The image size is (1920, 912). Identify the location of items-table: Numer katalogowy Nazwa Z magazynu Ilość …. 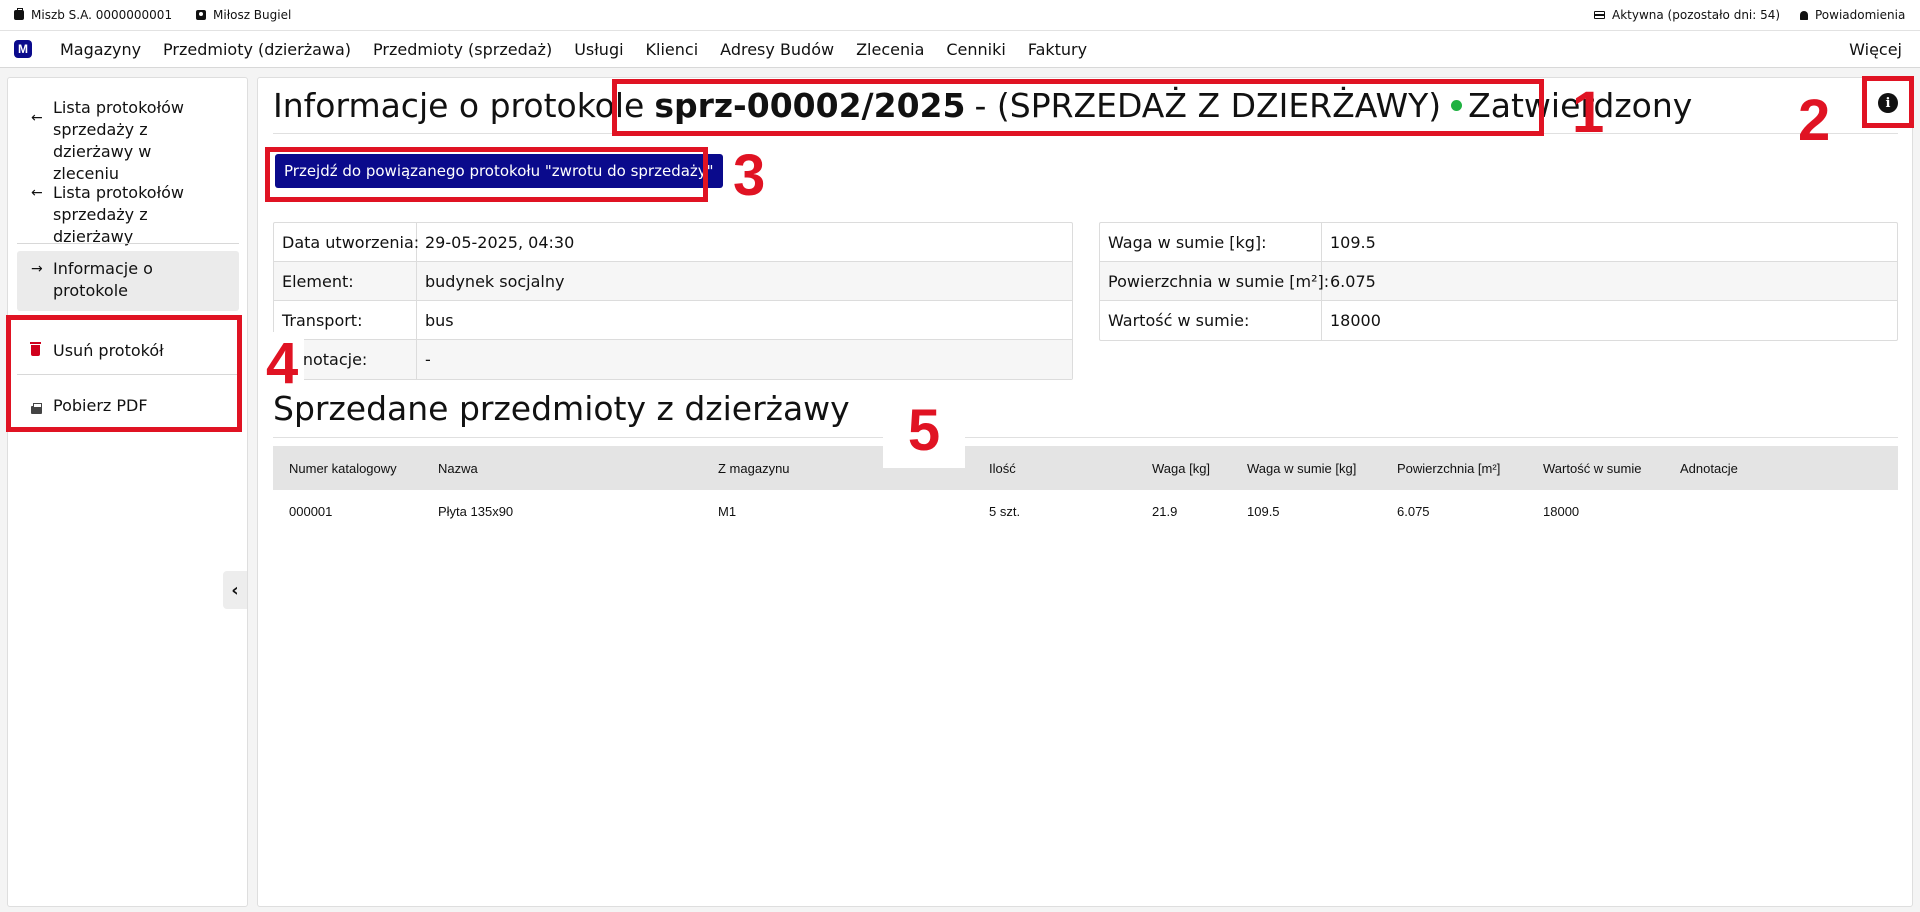
(1085, 489).